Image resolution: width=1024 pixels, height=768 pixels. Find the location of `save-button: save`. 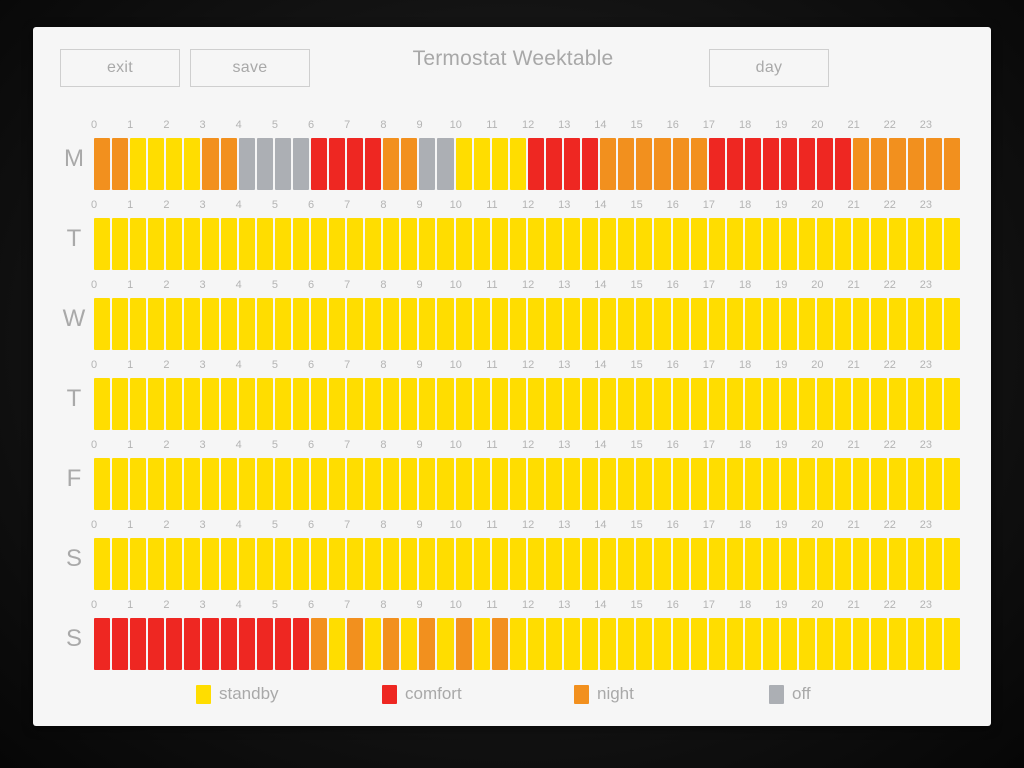

save-button: save is located at coordinates (250, 68).